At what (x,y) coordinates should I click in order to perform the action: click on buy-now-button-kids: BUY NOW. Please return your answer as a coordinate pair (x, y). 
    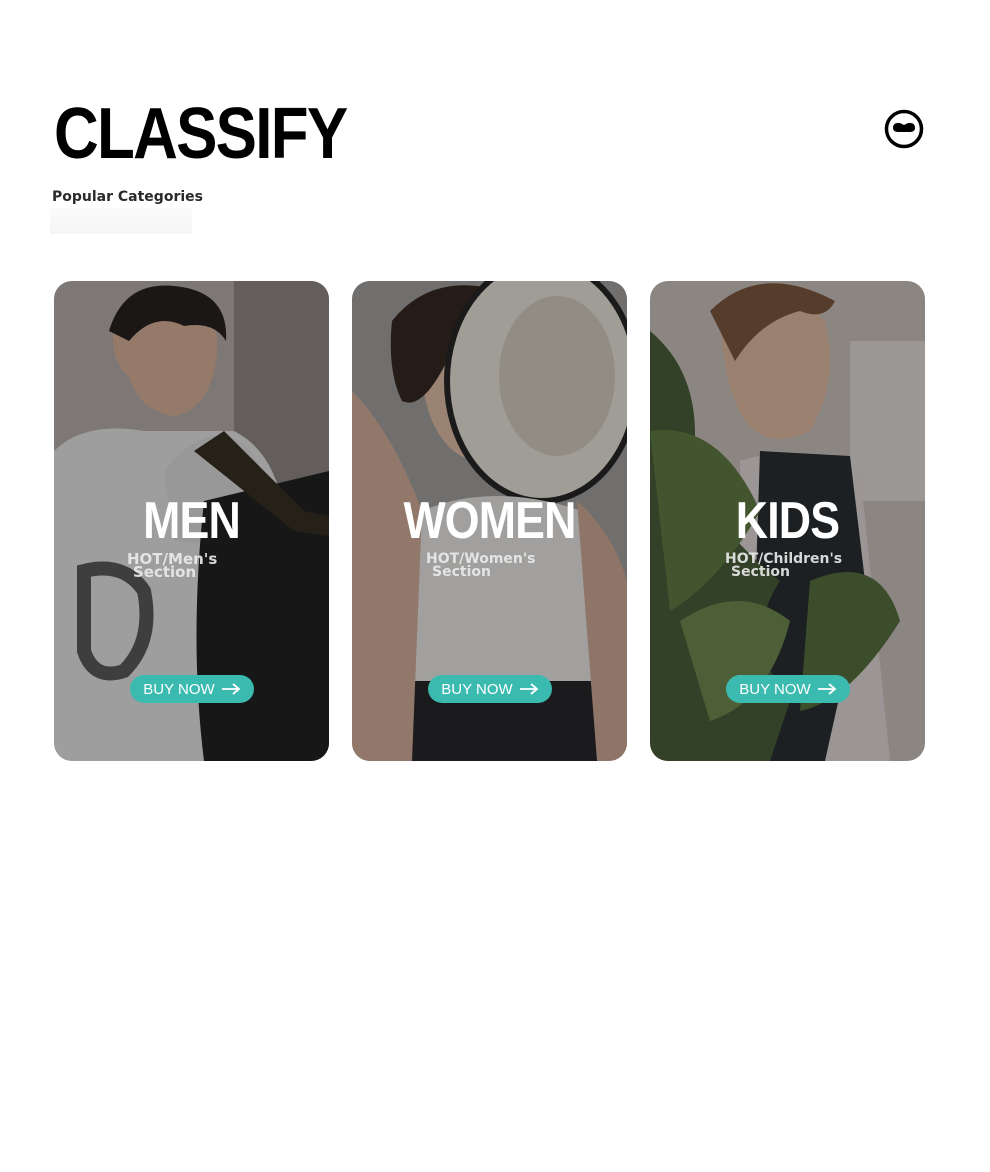
    Looking at the image, I should click on (788, 689).